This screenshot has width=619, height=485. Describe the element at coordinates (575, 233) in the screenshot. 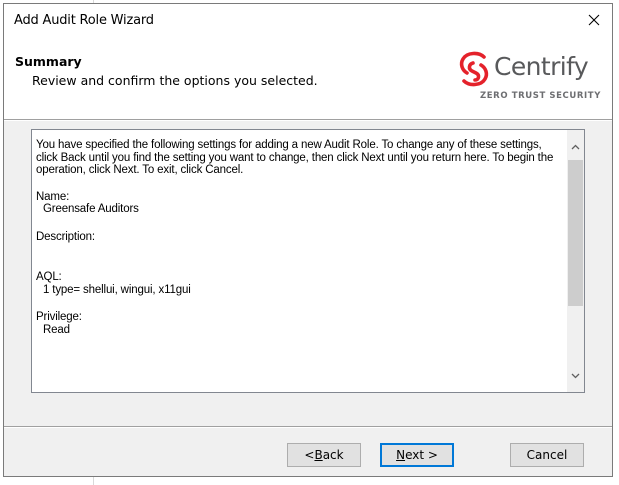

I see `scrollbar-thumb` at that location.